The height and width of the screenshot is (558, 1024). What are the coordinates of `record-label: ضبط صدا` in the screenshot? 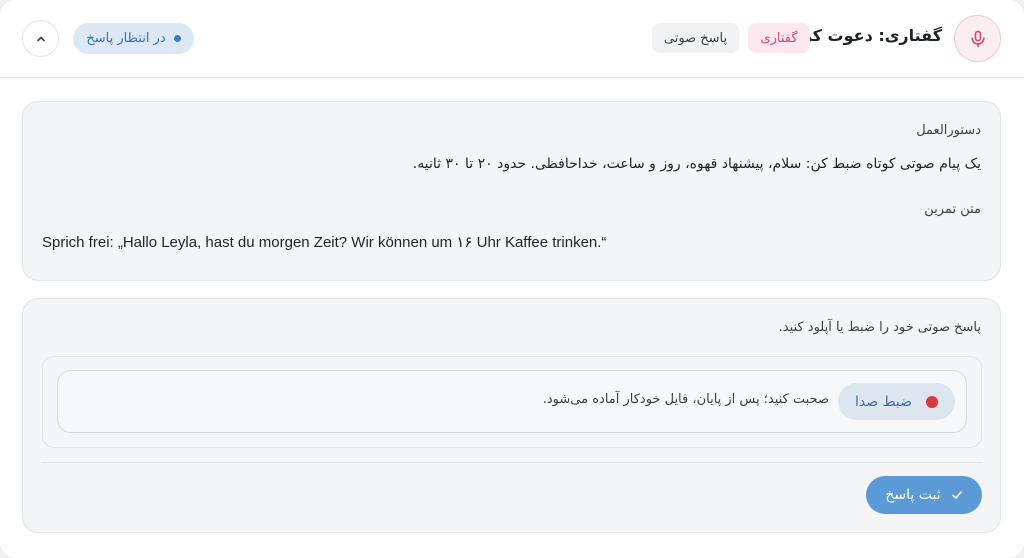 It's located at (883, 401).